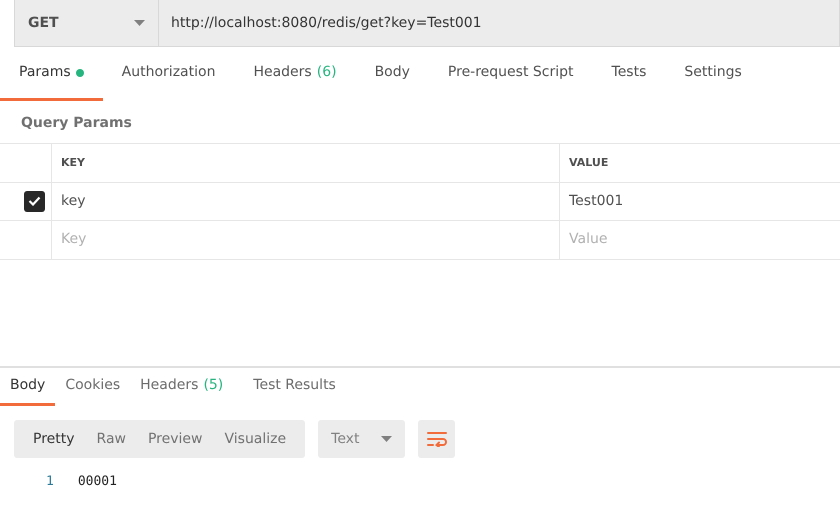  I want to click on checkmark-icon, so click(34, 201).